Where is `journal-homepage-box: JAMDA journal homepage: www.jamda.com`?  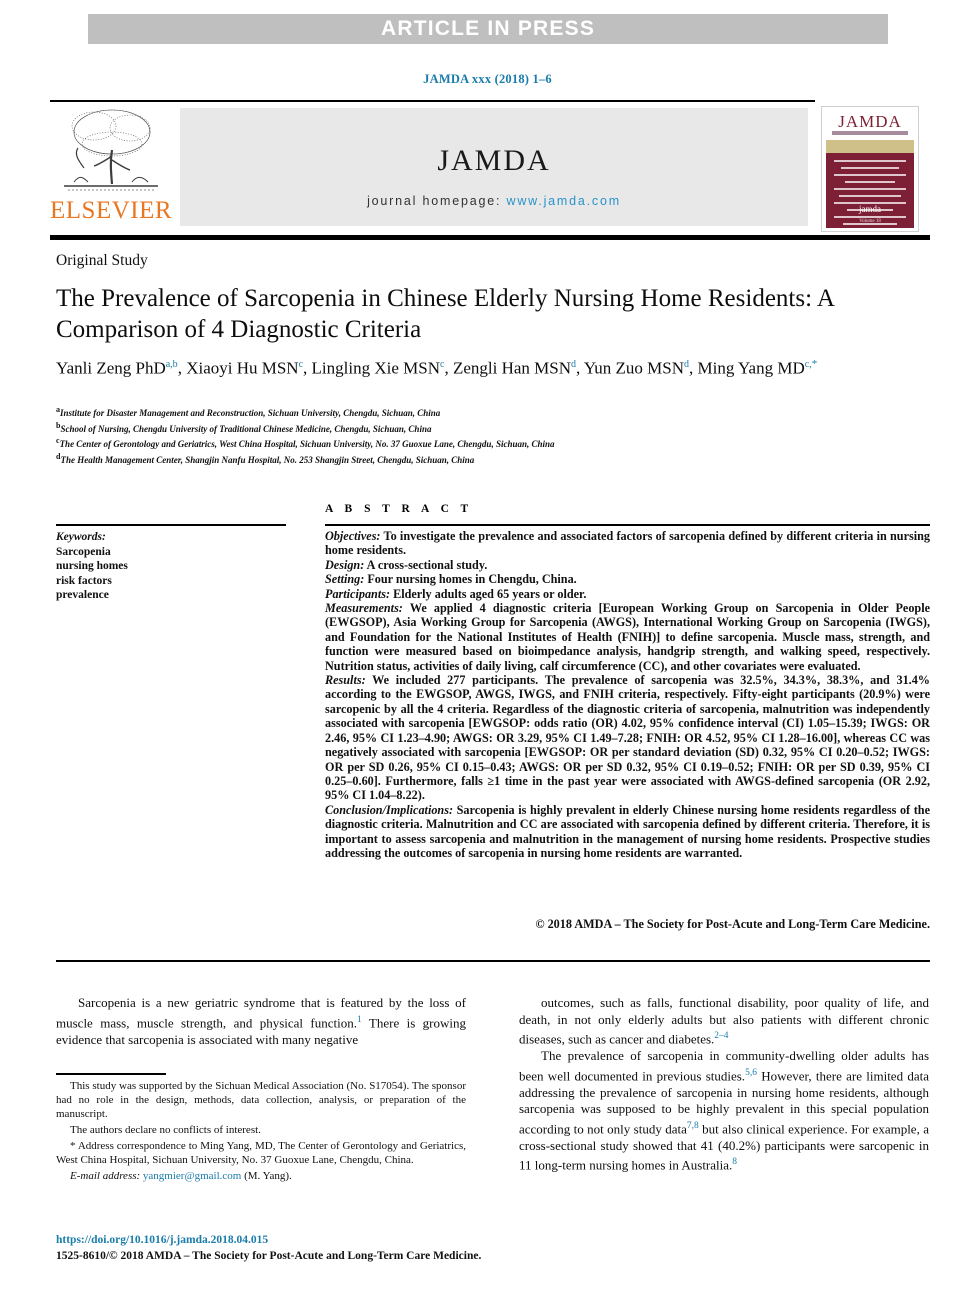
journal-homepage-box: JAMDA journal homepage: www.jamda.com is located at coordinates (494, 167).